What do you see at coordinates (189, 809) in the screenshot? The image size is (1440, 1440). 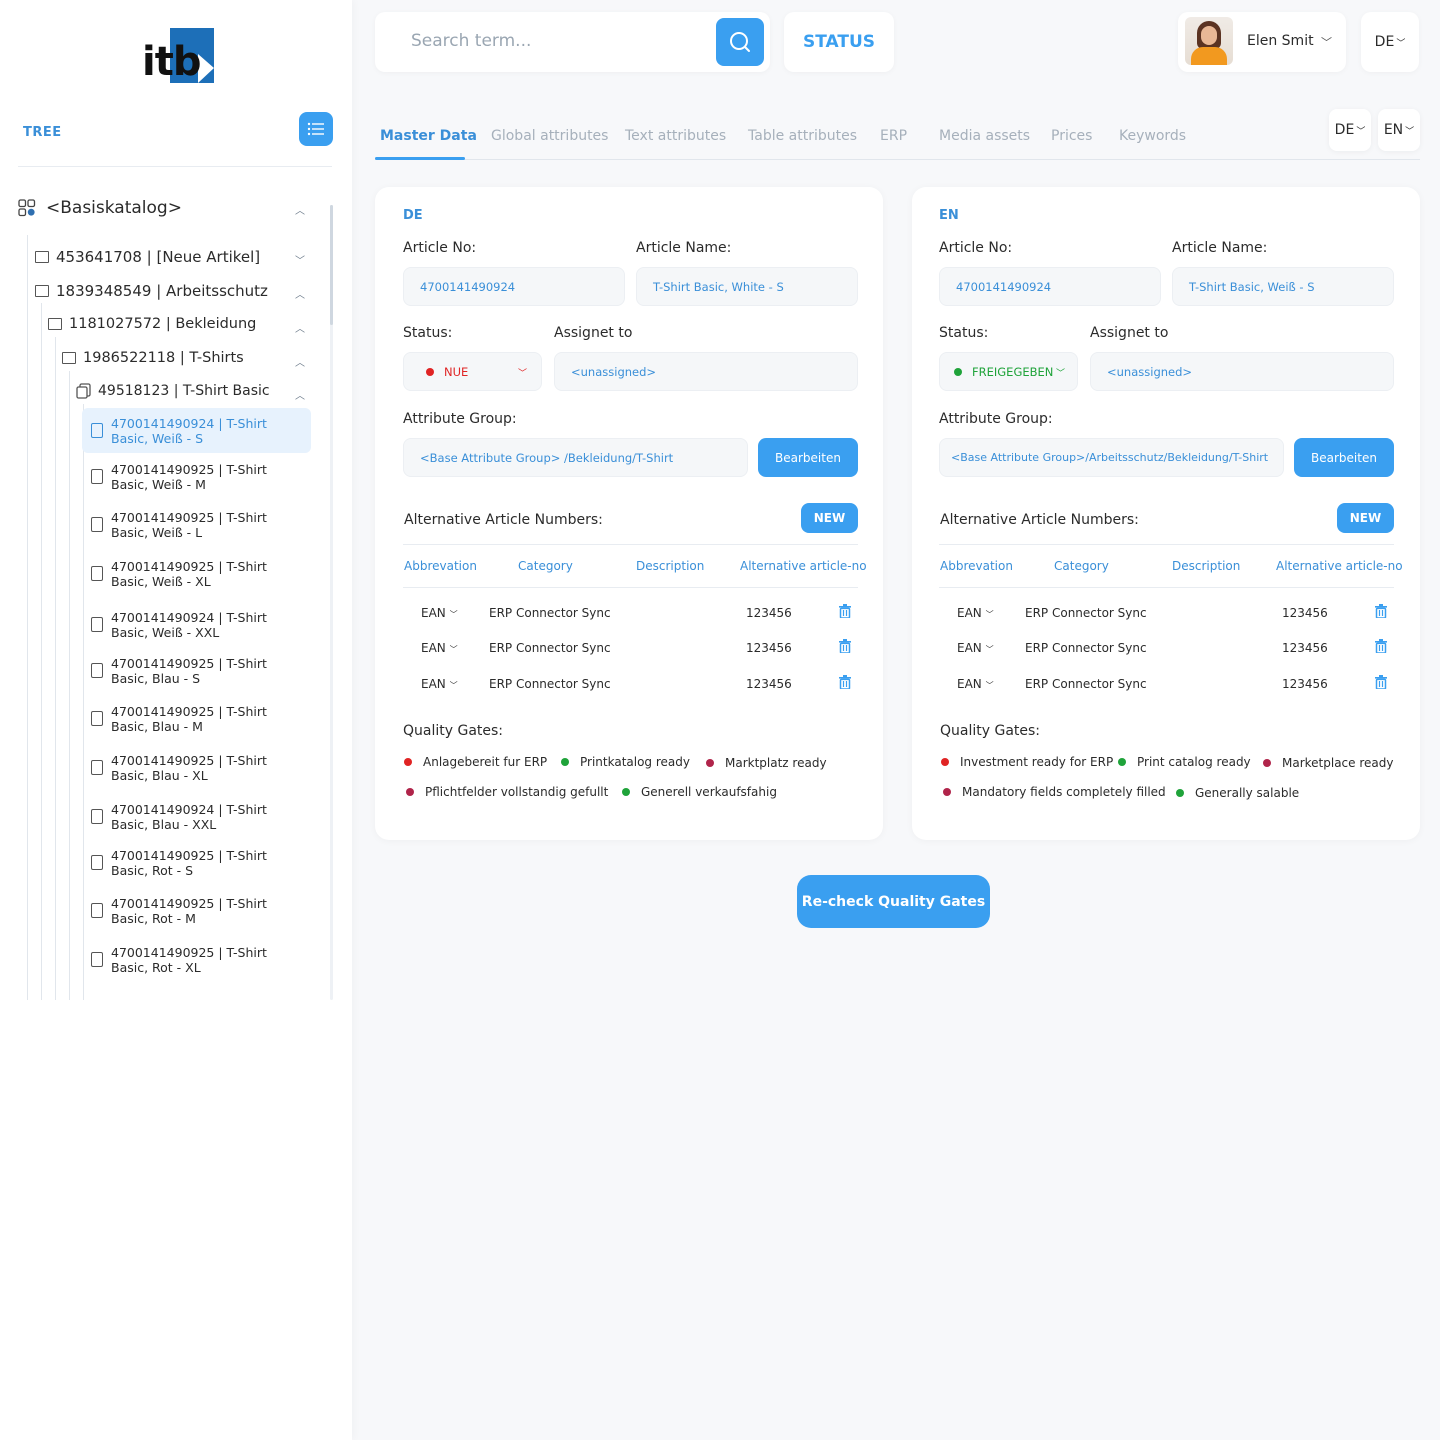 I see `leaf-line: 4700141490924 | T-Shirt` at bounding box center [189, 809].